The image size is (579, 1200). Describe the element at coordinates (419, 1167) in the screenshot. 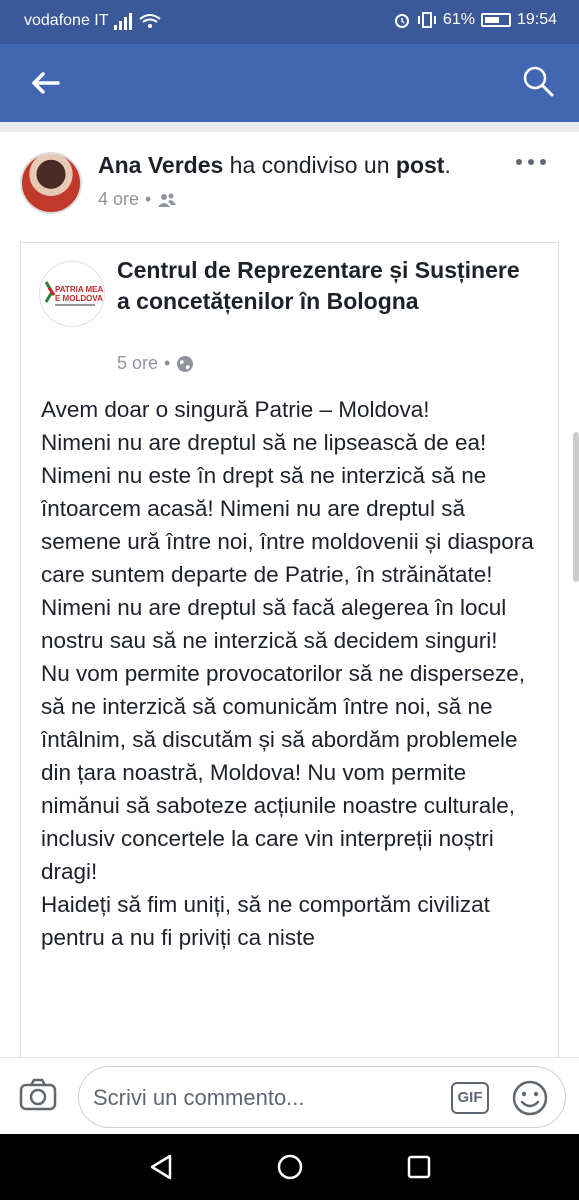

I see `nav-recents-icon` at that location.